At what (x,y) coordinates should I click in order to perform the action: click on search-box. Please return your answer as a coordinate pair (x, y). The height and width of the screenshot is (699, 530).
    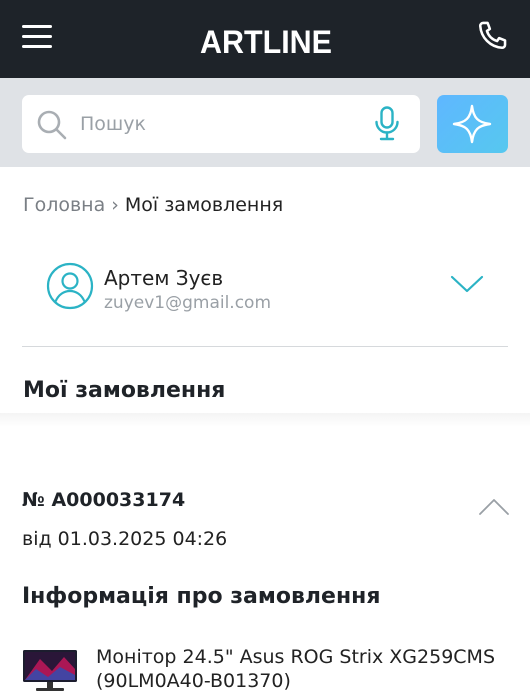
    Looking at the image, I should click on (221, 124).